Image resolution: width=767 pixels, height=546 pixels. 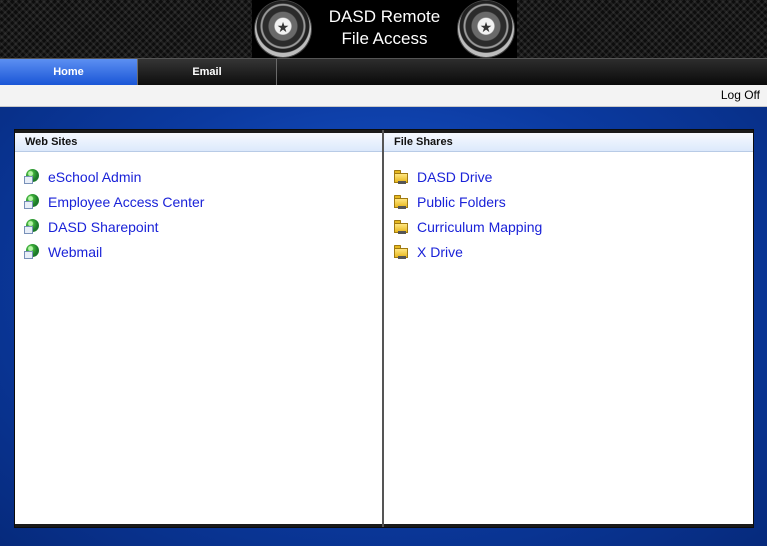 I want to click on list-item: Webmail, so click(x=198, y=251).